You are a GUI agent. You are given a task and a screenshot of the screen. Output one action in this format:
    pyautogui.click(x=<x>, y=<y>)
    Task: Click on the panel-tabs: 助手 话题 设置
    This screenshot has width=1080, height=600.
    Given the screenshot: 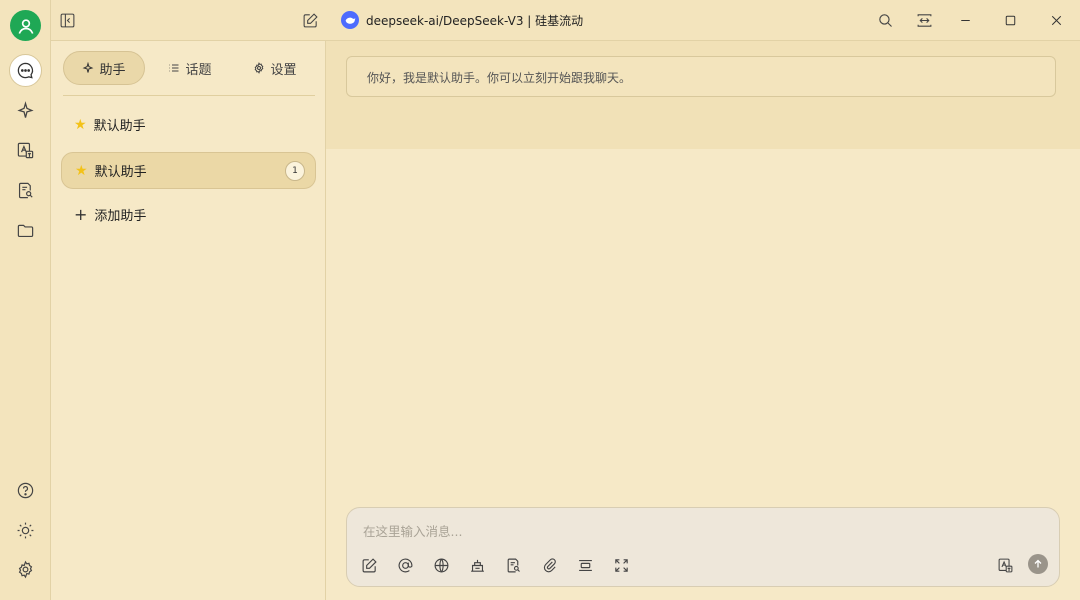 What is the action you would take?
    pyautogui.click(x=189, y=68)
    